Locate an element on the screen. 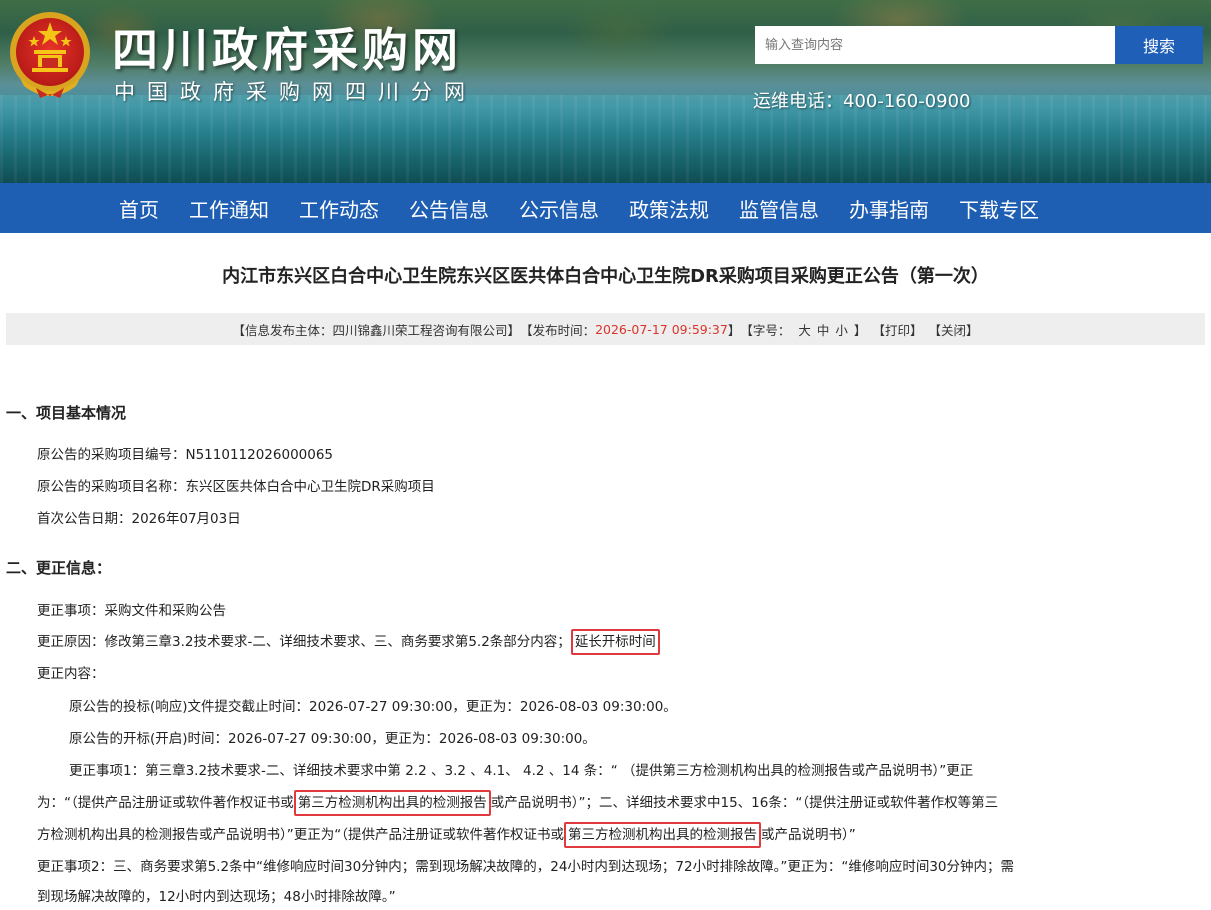 Image resolution: width=1211 pixels, height=910 pixels. close-link: 【关闭】 is located at coordinates (953, 329).